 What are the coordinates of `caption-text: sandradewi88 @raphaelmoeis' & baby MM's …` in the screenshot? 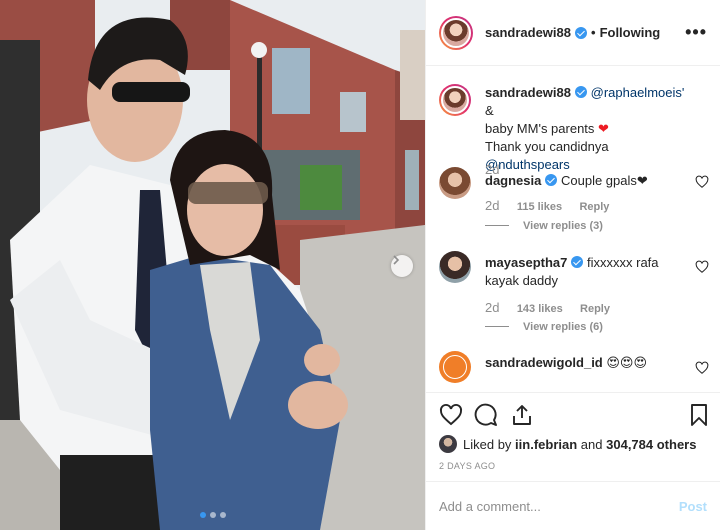 It's located at (585, 129).